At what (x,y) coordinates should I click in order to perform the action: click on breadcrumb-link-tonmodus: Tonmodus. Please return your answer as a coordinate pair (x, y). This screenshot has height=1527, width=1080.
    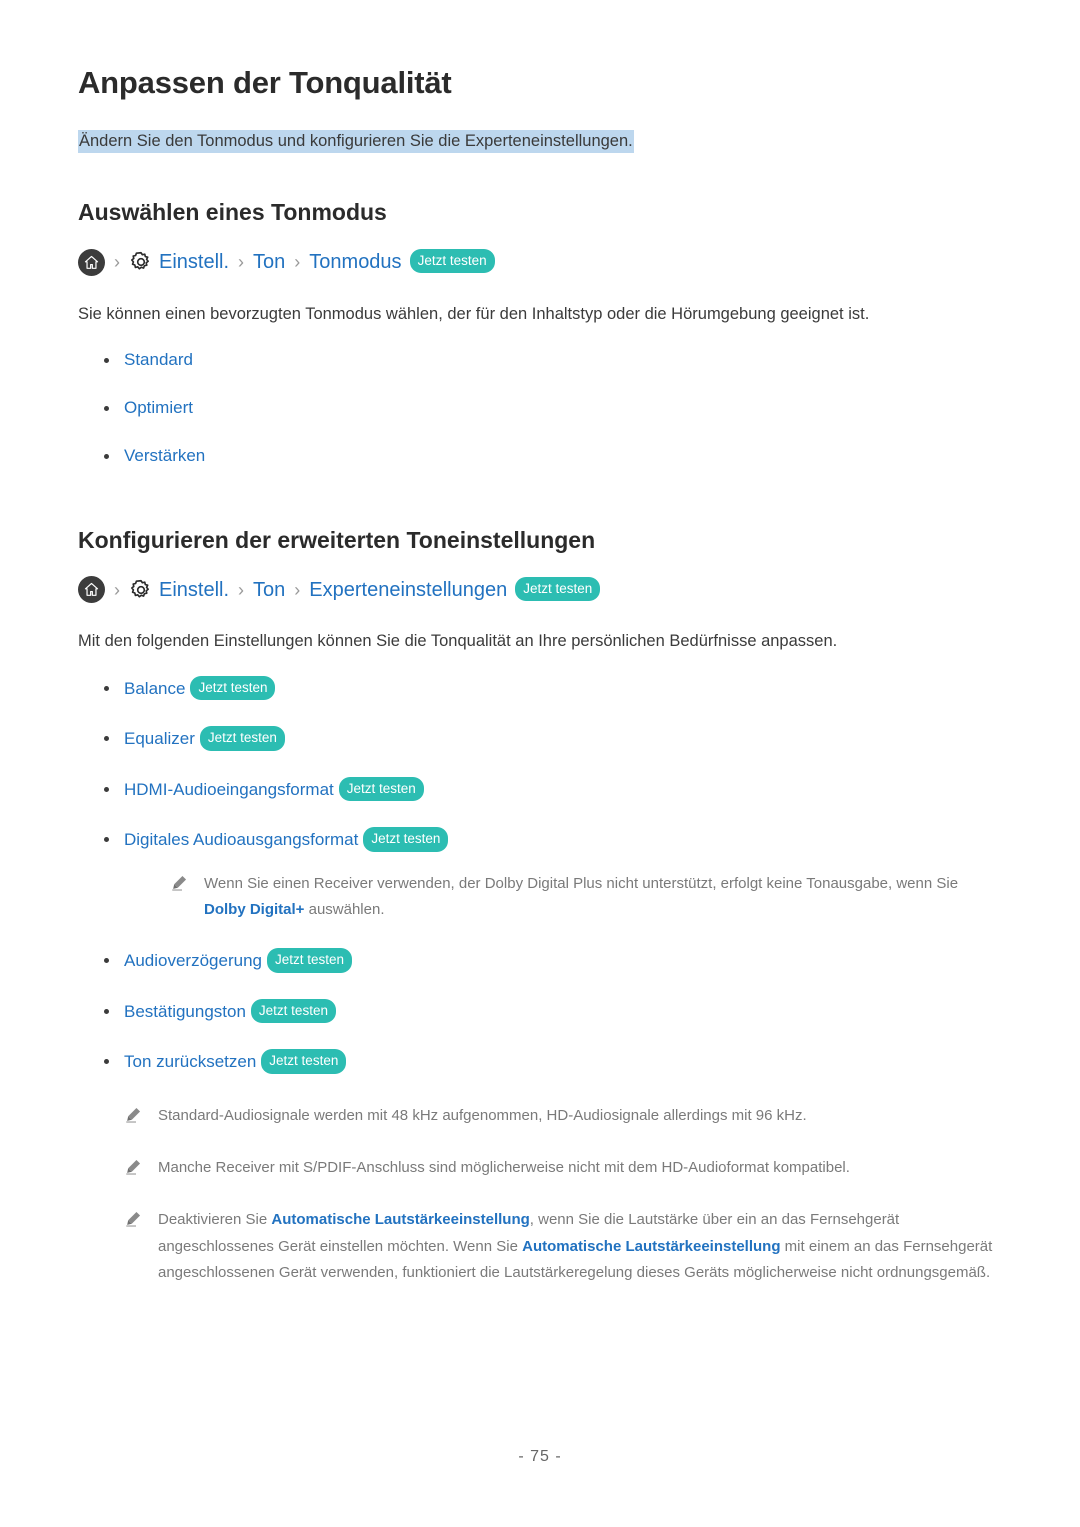
    Looking at the image, I should click on (355, 262).